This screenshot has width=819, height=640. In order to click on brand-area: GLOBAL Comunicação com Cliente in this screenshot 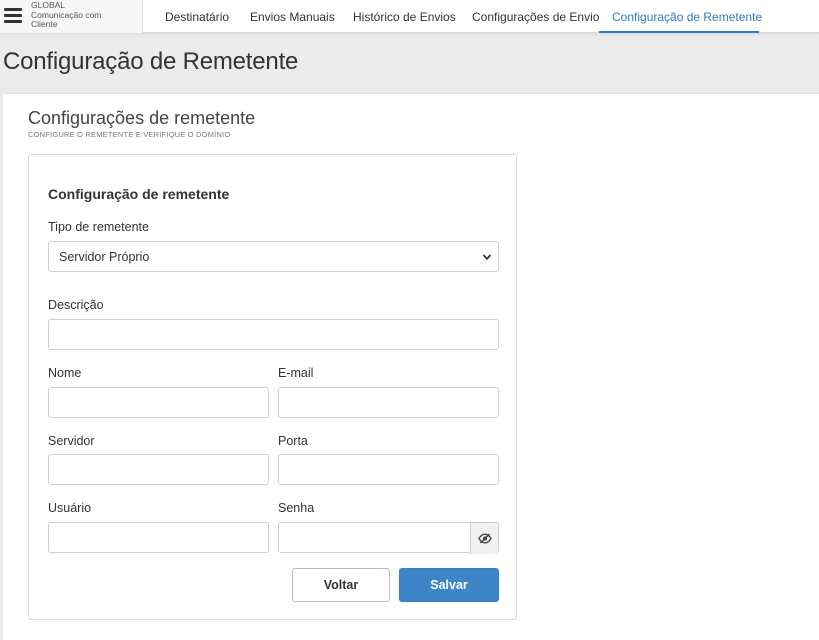, I will do `click(71, 16)`.